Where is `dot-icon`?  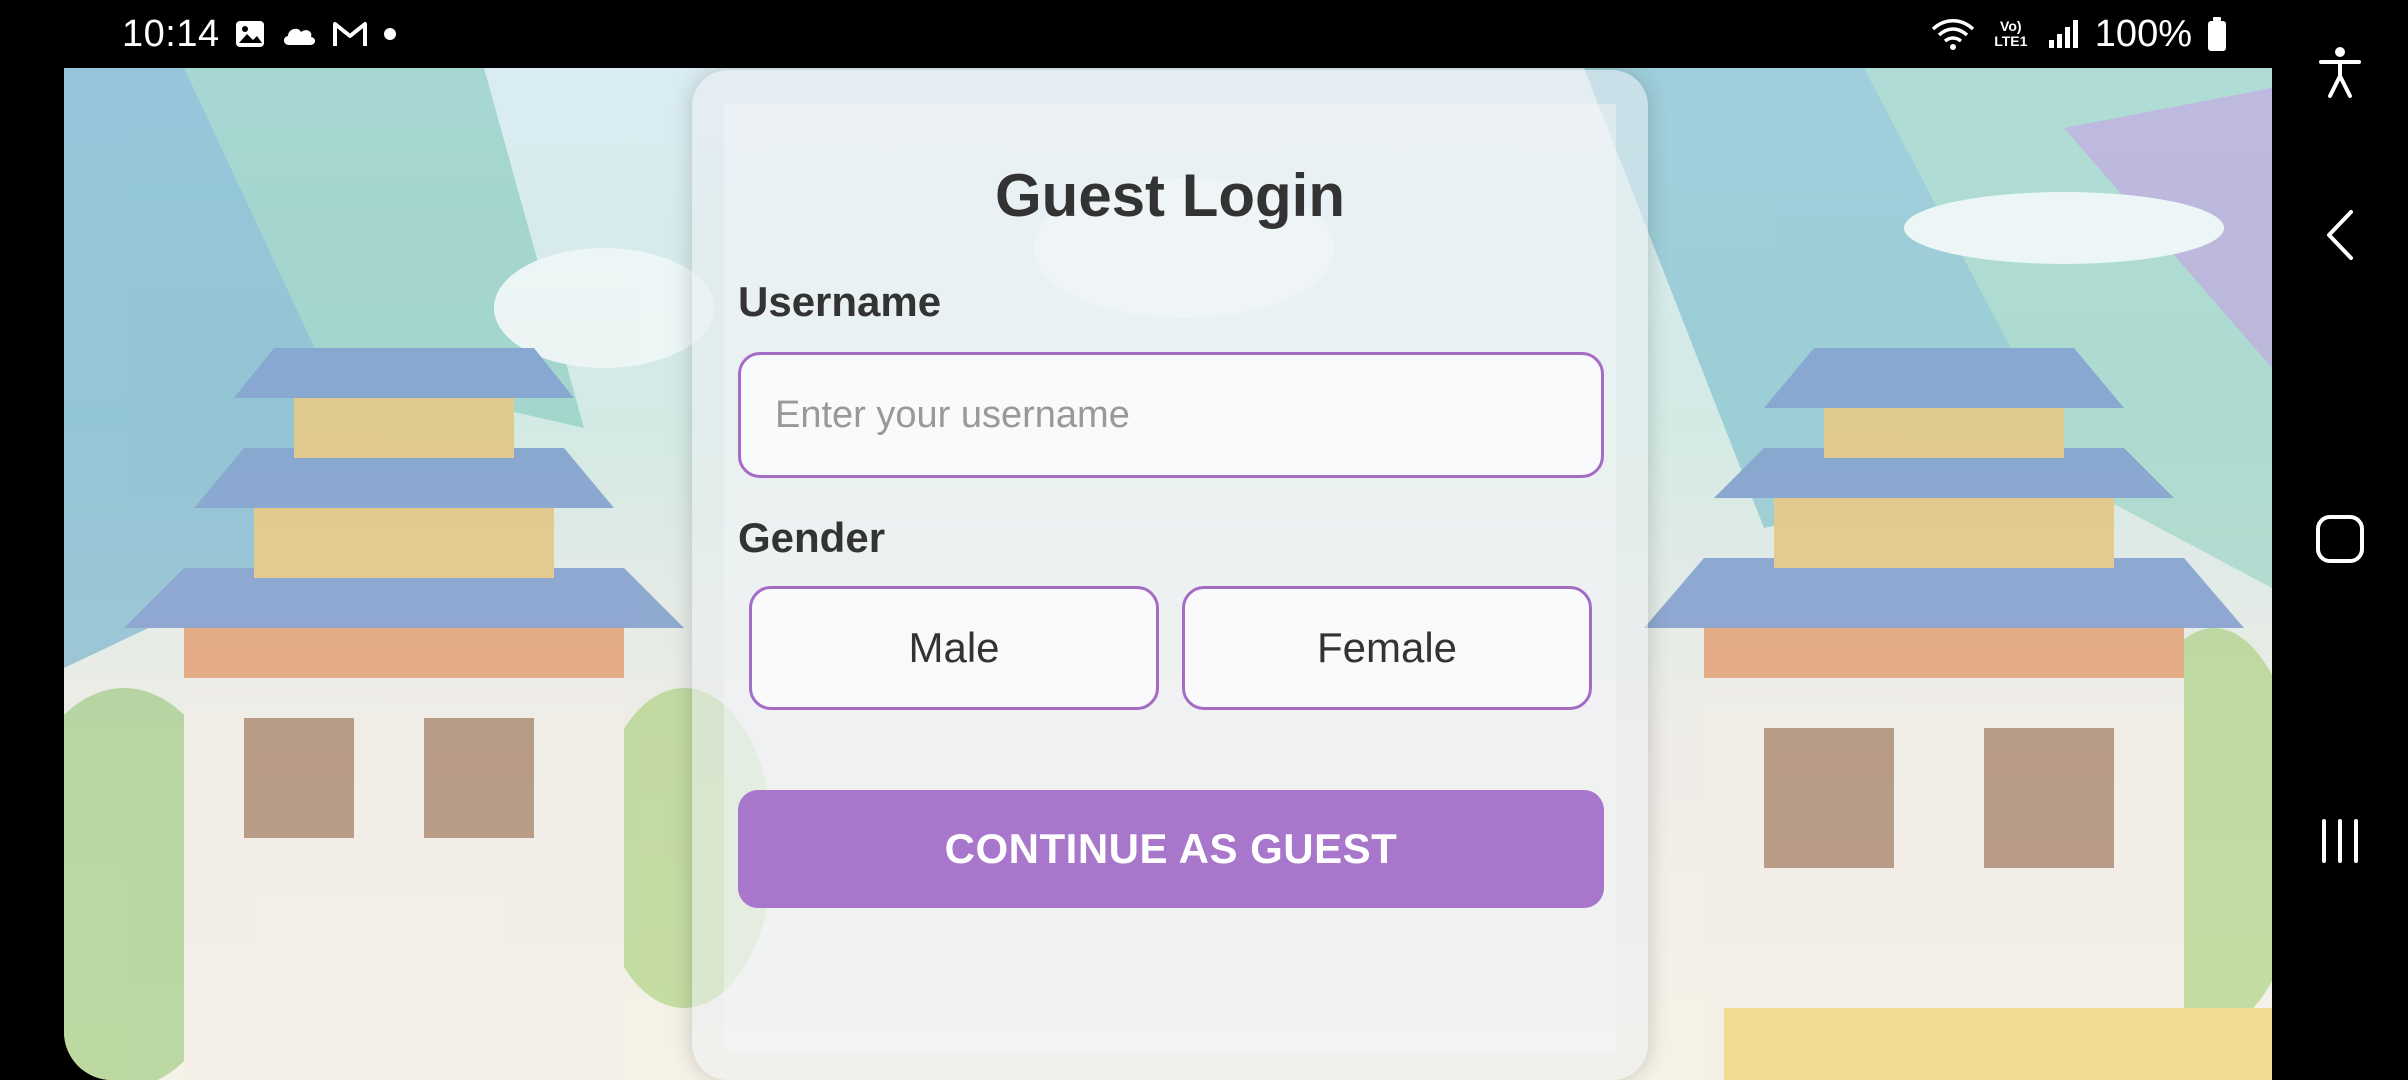
dot-icon is located at coordinates (390, 34).